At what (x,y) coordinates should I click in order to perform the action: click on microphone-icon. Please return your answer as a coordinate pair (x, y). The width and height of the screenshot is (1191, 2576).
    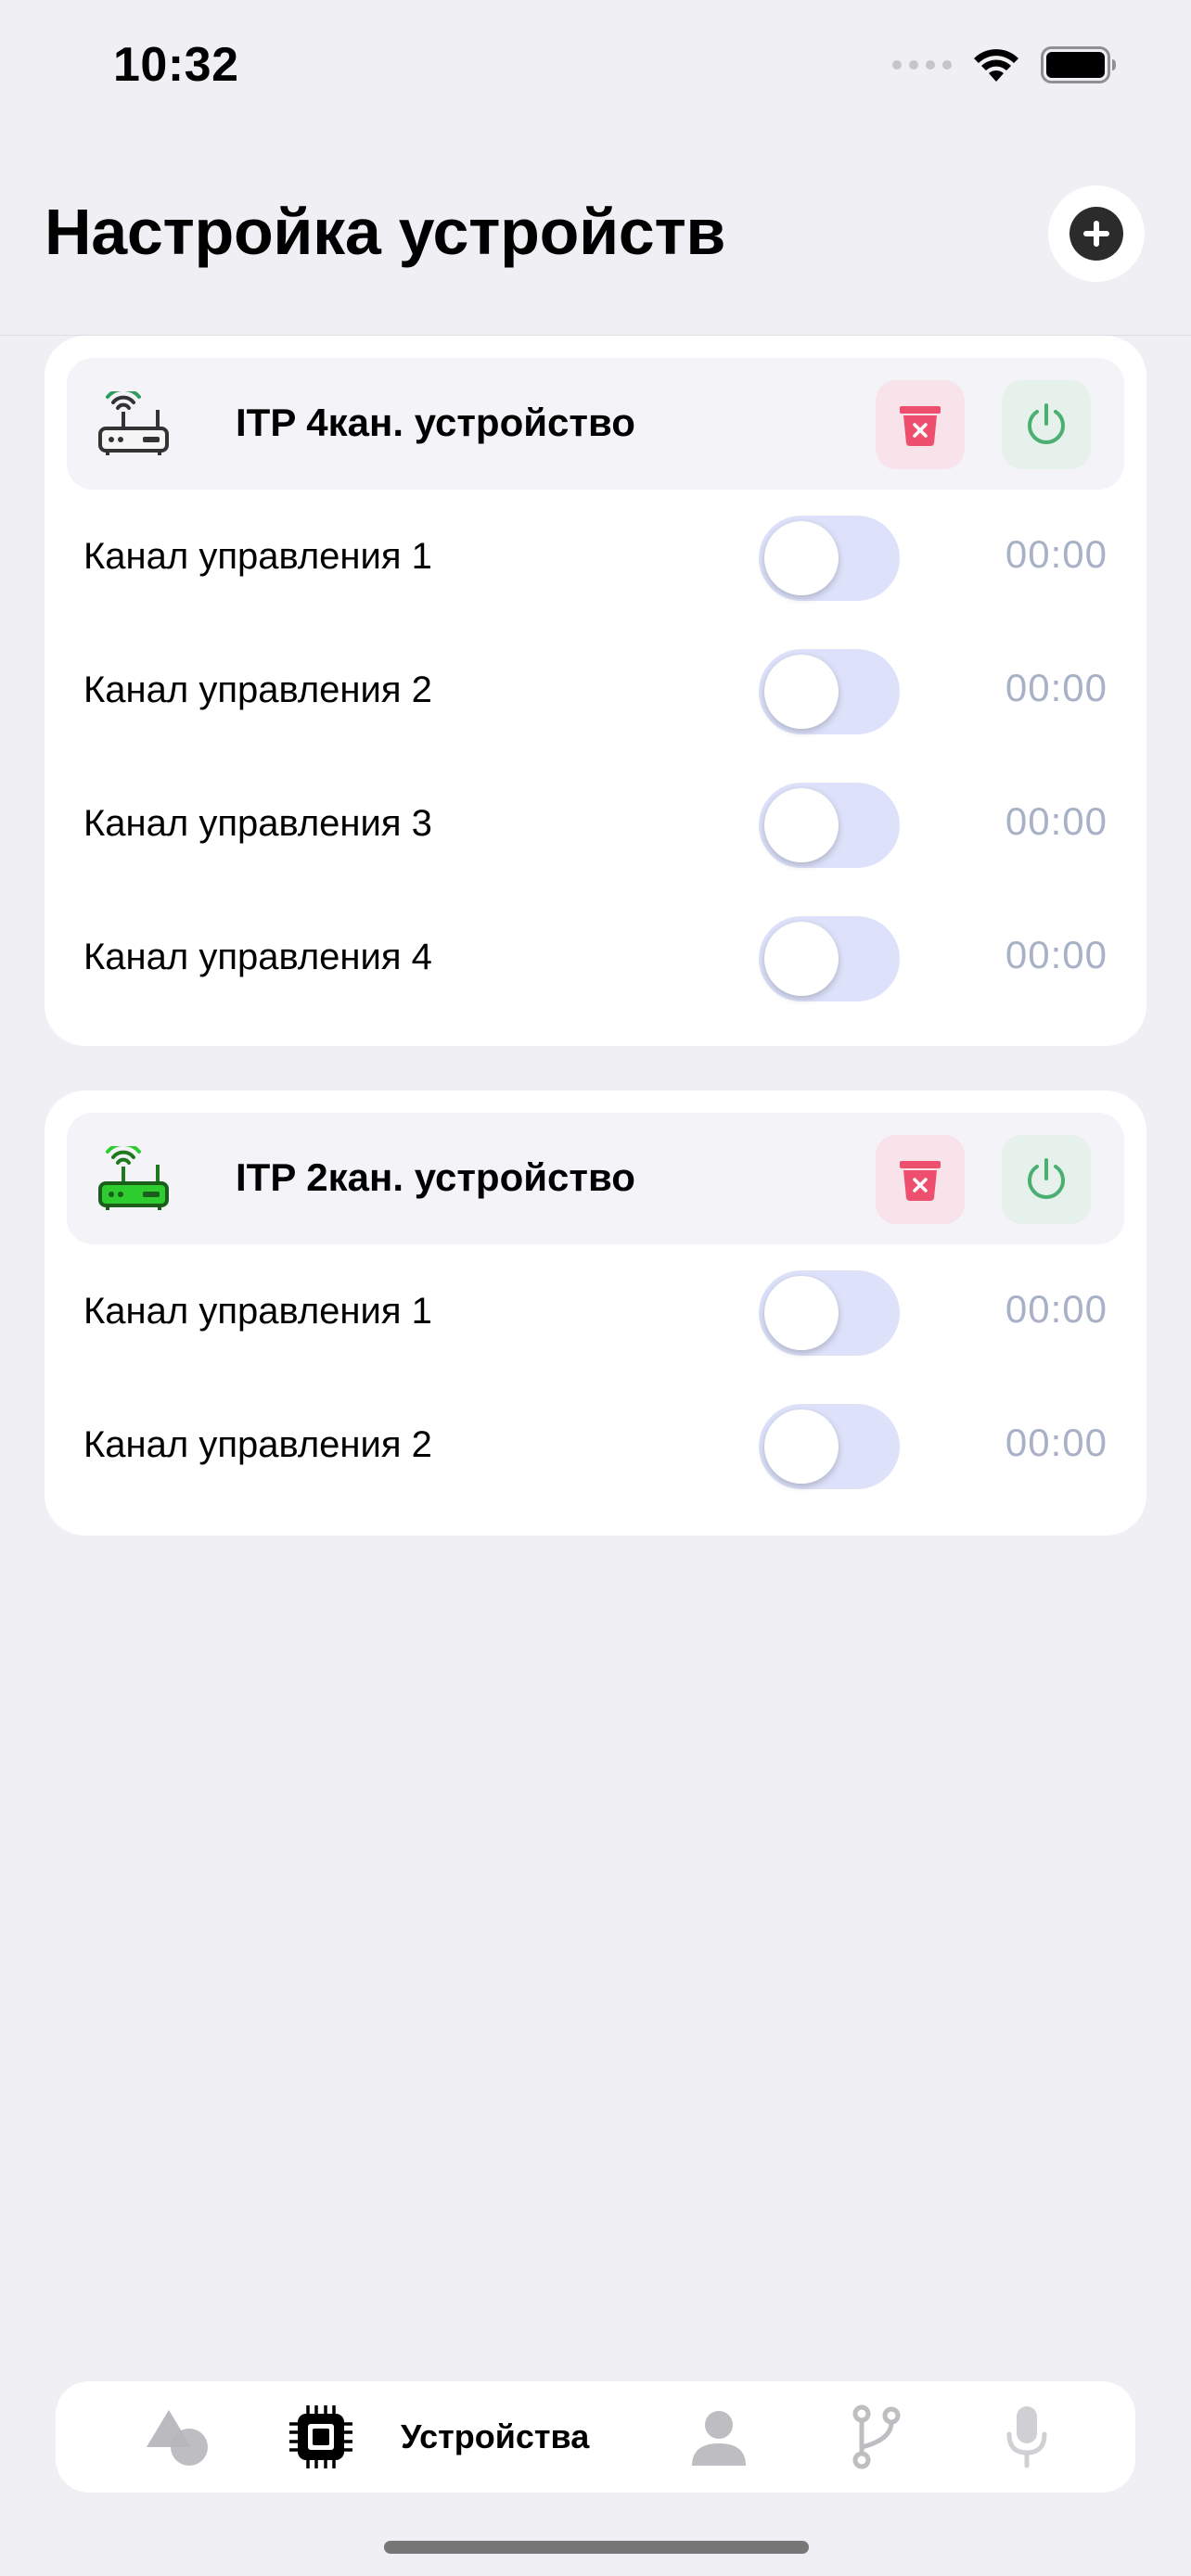
    Looking at the image, I should click on (1026, 2437).